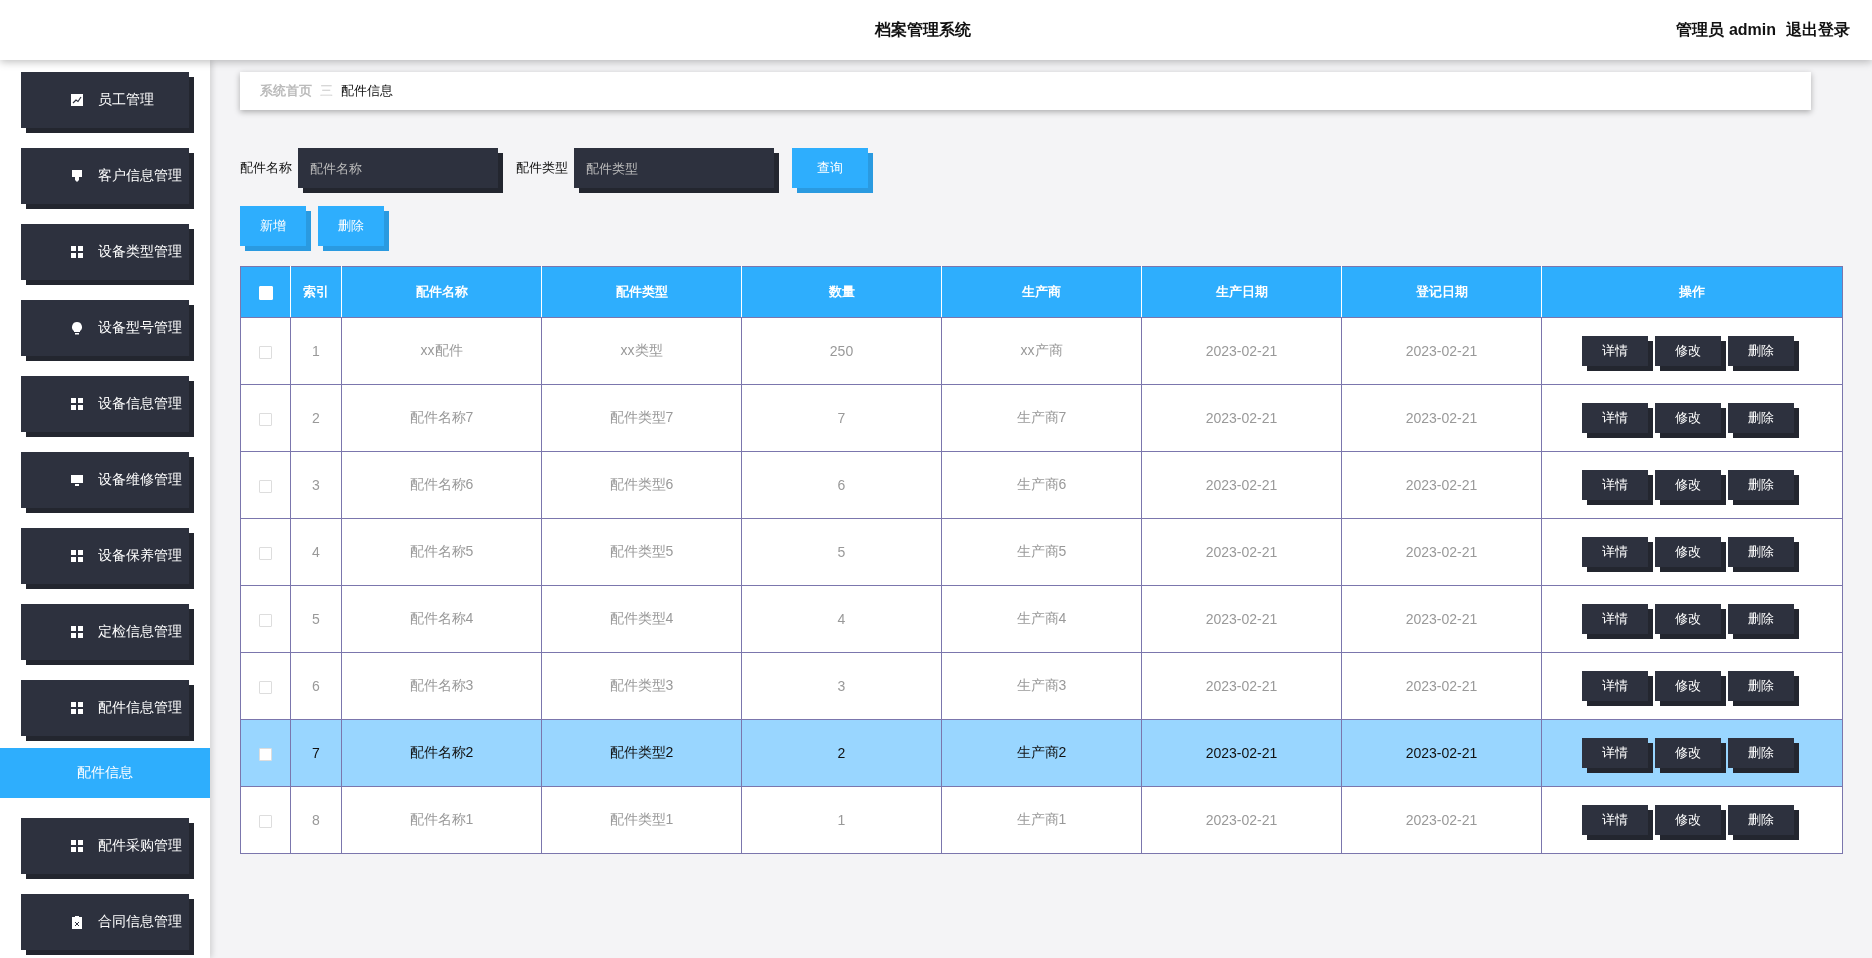  Describe the element at coordinates (77, 100) in the screenshot. I see `chart-icon` at that location.